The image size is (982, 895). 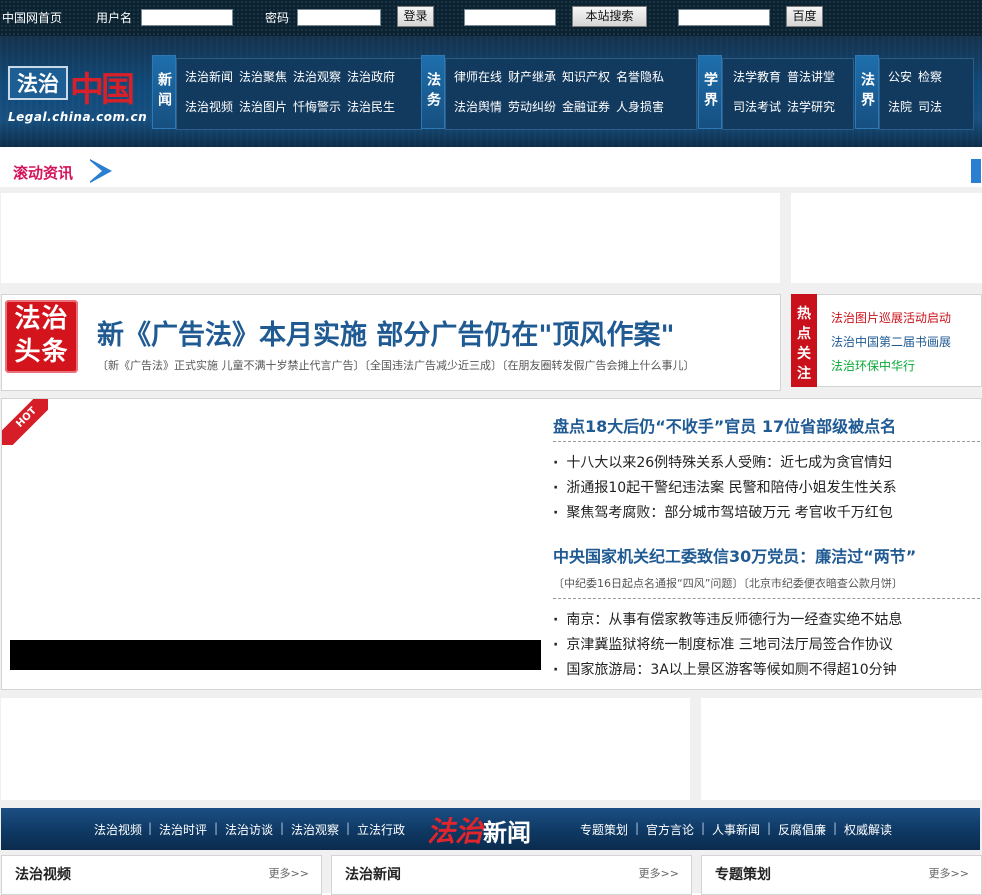 I want to click on hot-focus-item: 法治环保中华行, so click(x=873, y=365).